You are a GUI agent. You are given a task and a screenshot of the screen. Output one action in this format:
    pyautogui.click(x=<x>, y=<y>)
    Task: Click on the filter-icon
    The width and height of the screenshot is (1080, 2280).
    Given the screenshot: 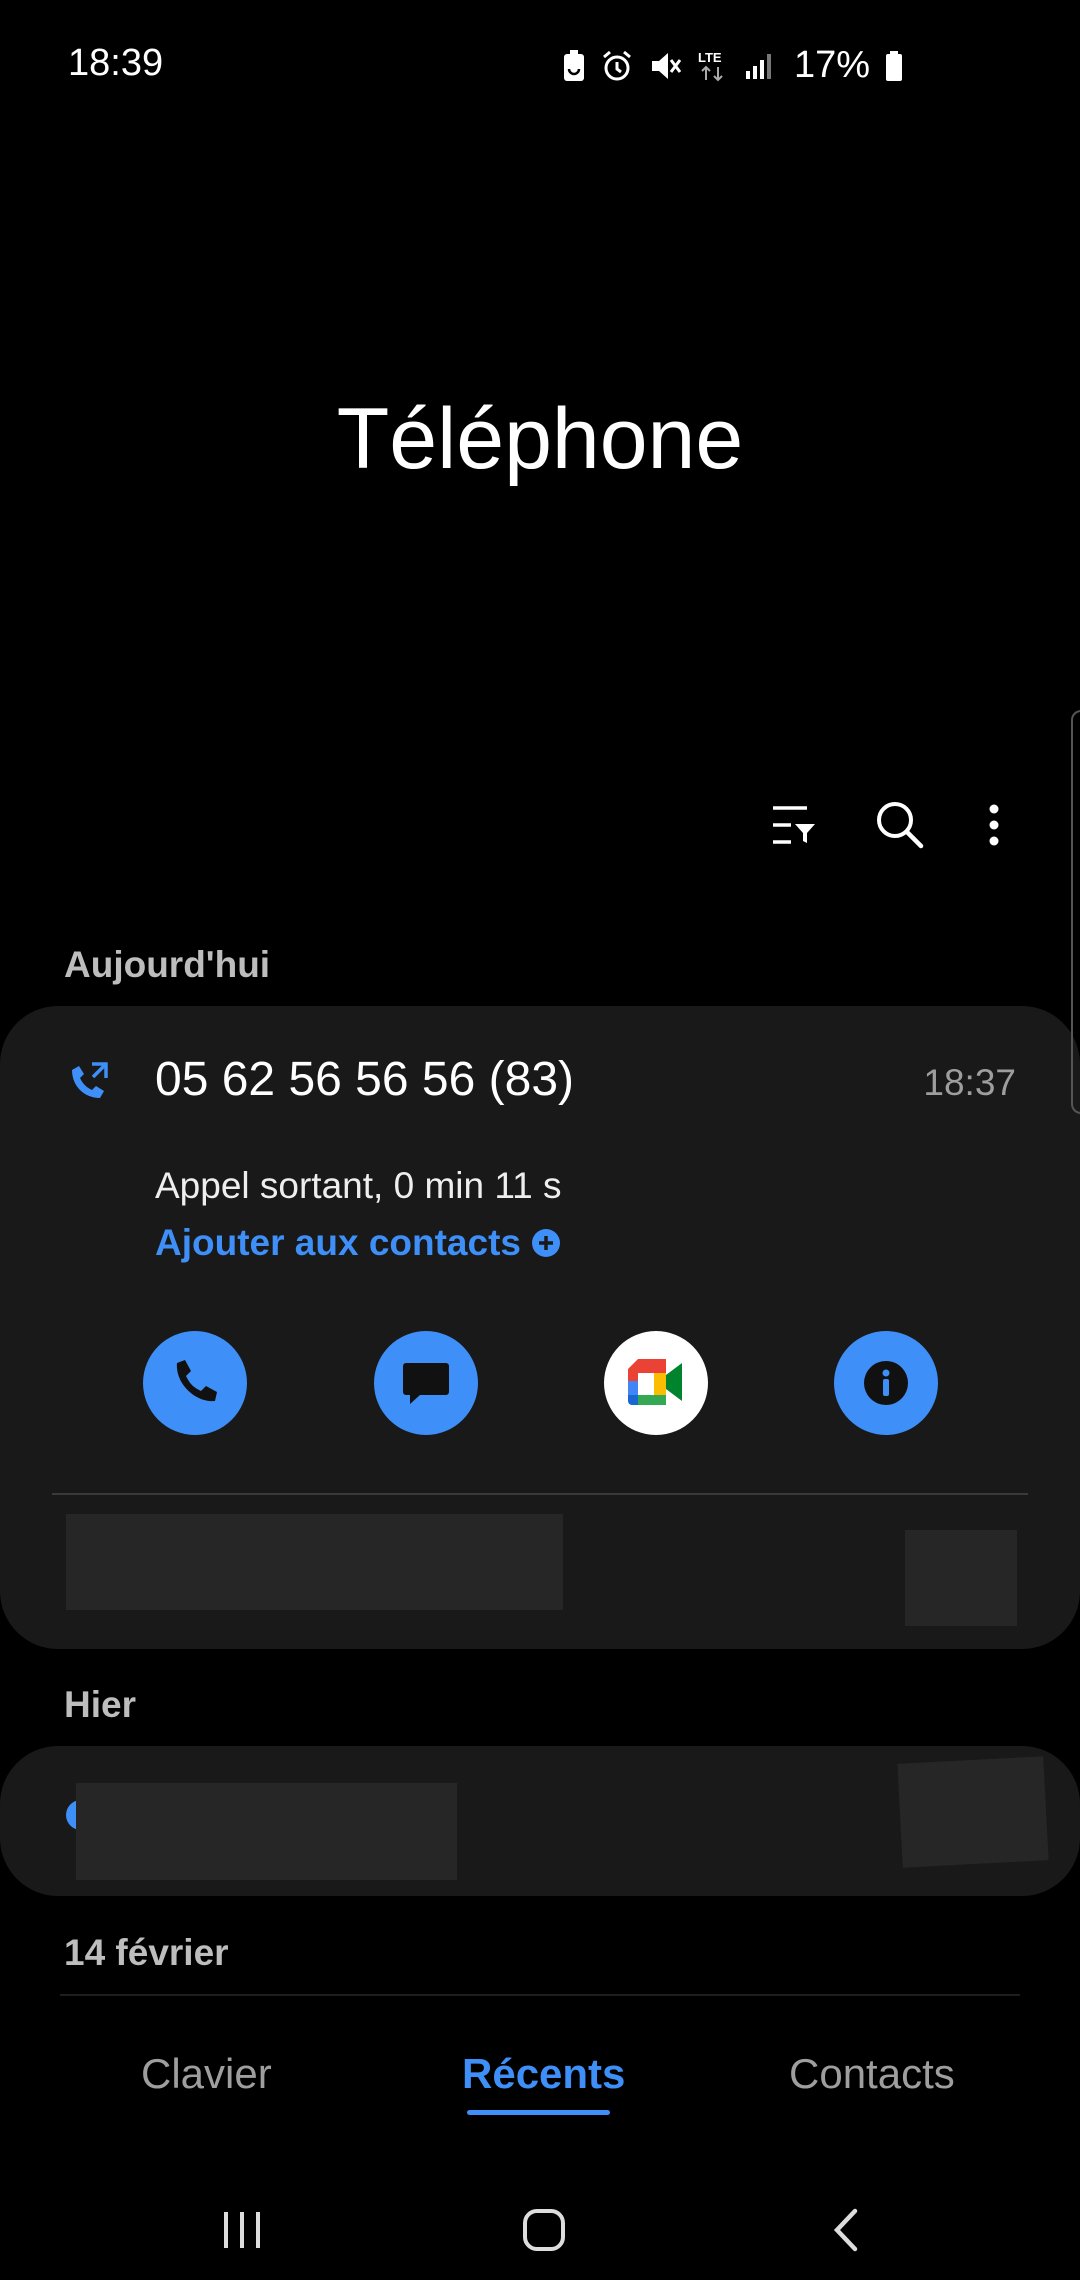 What is the action you would take?
    pyautogui.click(x=794, y=825)
    